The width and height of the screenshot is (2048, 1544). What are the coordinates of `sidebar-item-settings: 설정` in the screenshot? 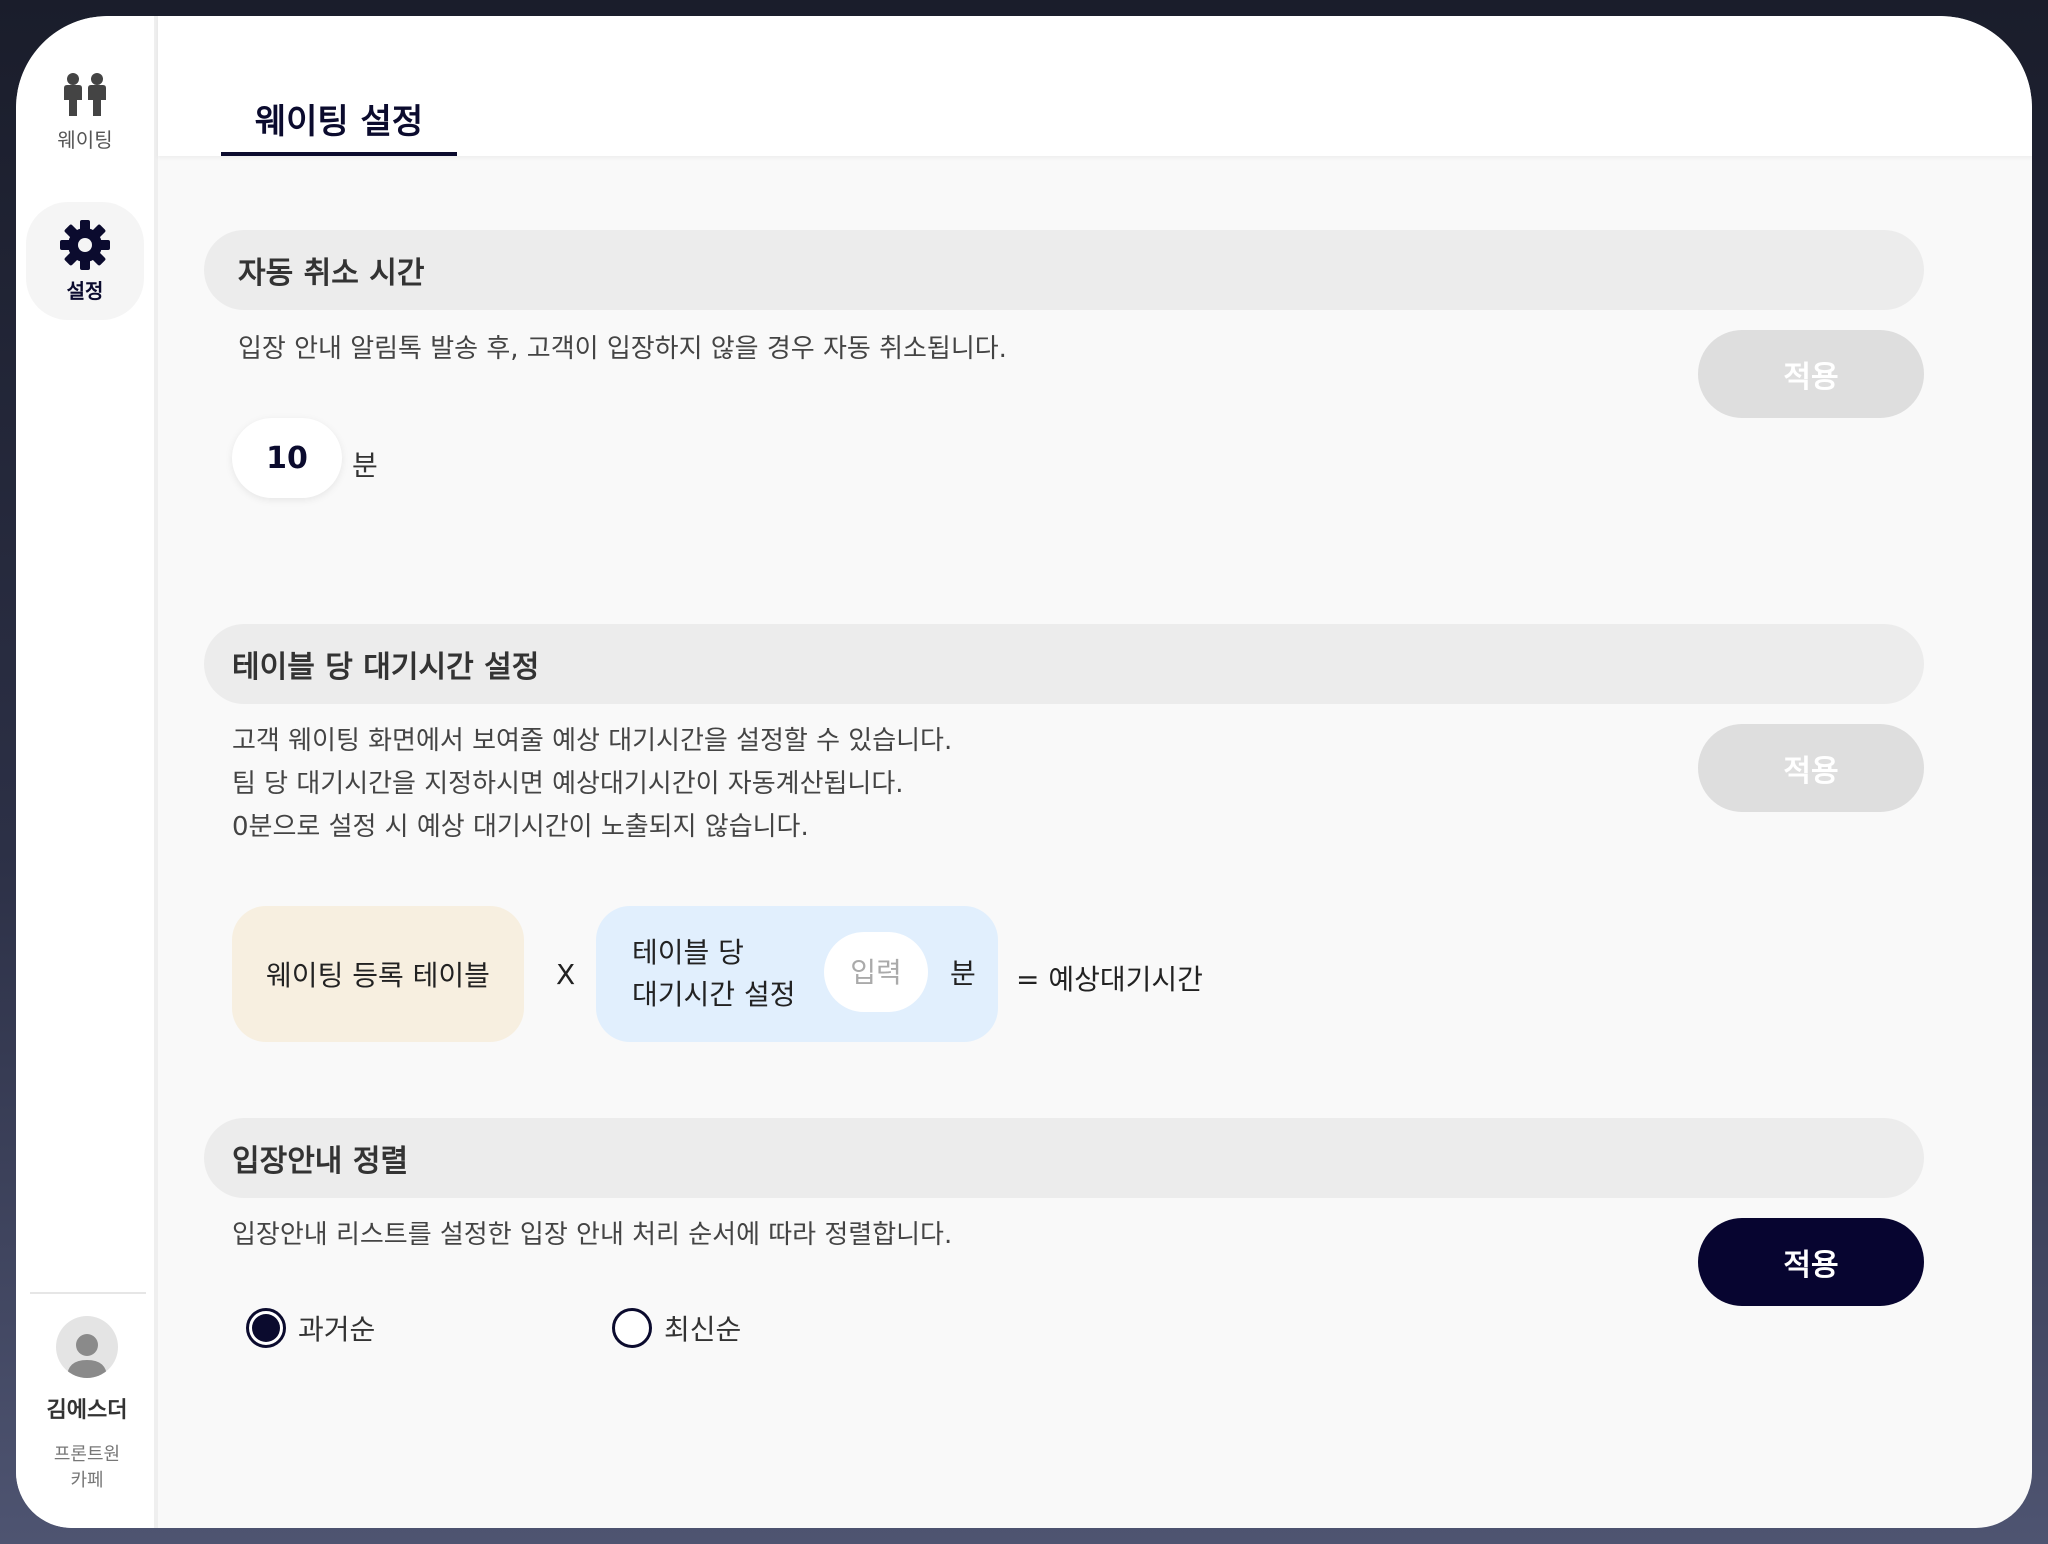 It's located at (85, 261).